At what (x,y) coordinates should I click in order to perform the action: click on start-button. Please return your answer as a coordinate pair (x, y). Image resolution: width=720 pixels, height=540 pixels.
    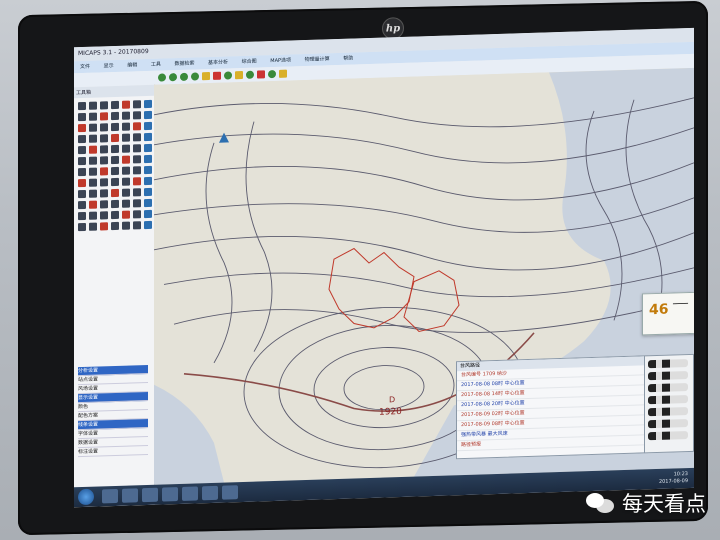
    Looking at the image, I should click on (86, 497).